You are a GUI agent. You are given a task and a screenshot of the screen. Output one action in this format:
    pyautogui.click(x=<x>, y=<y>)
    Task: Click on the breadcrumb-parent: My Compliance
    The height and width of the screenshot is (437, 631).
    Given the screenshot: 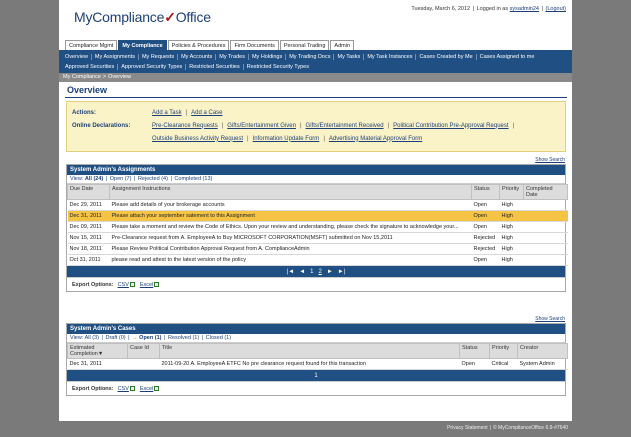 What is the action you would take?
    pyautogui.click(x=82, y=77)
    